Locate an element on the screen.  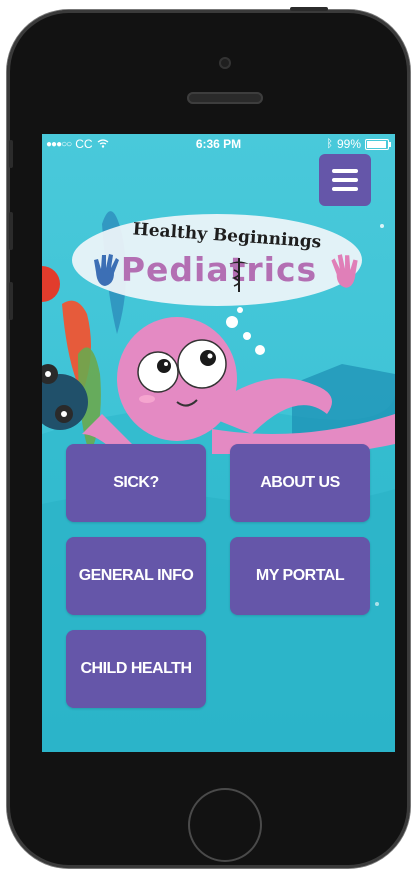
status-bar: ●●●○○ CC 6:36 PM ᛒ 99% is located at coordinates (218, 144).